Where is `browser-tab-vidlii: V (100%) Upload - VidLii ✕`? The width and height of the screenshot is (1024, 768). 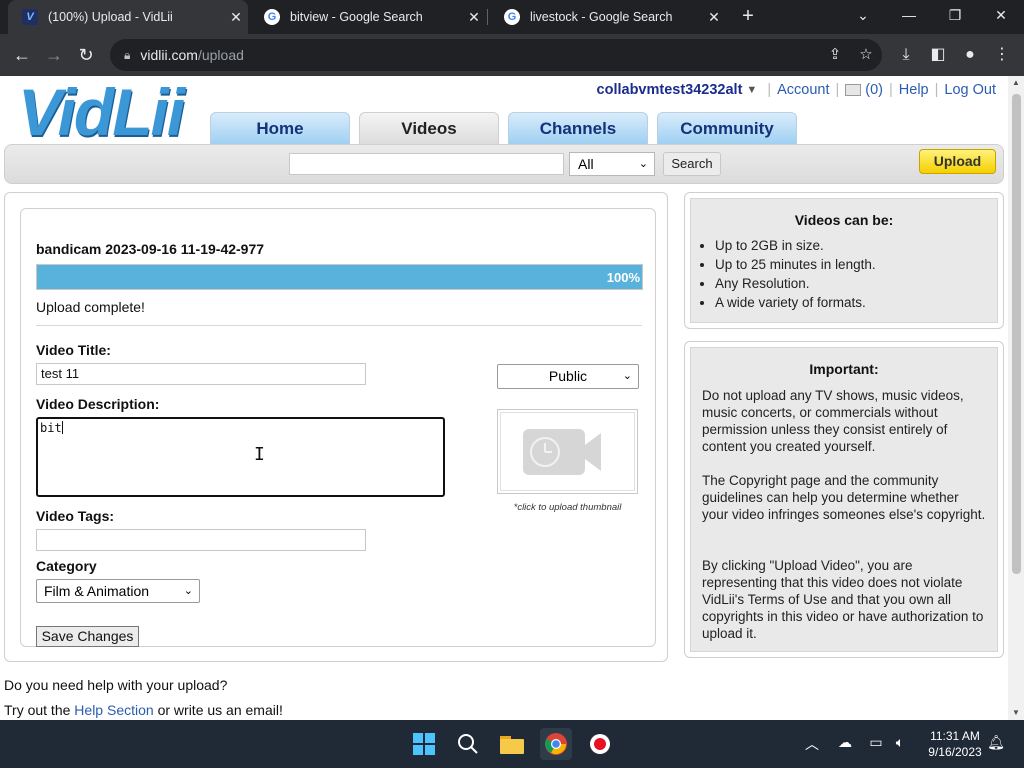
browser-tab-vidlii: V (100%) Upload - VidLii ✕ is located at coordinates (128, 17).